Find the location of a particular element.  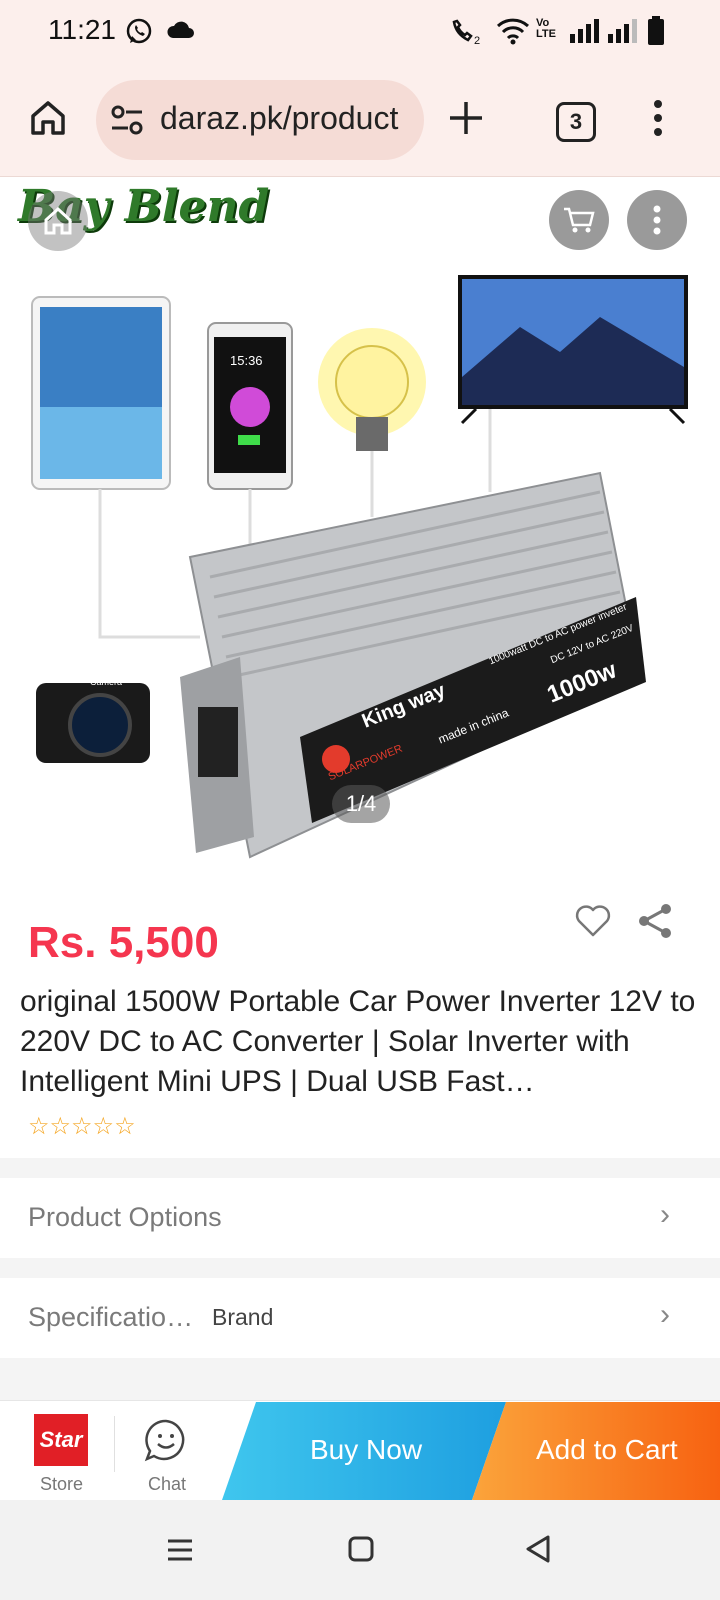

new-tab-icon is located at coordinates (466, 118).